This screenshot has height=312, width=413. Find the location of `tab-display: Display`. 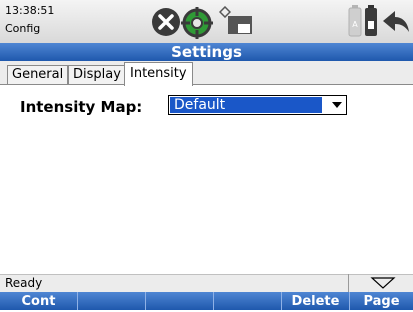

tab-display: Display is located at coordinates (97, 74).